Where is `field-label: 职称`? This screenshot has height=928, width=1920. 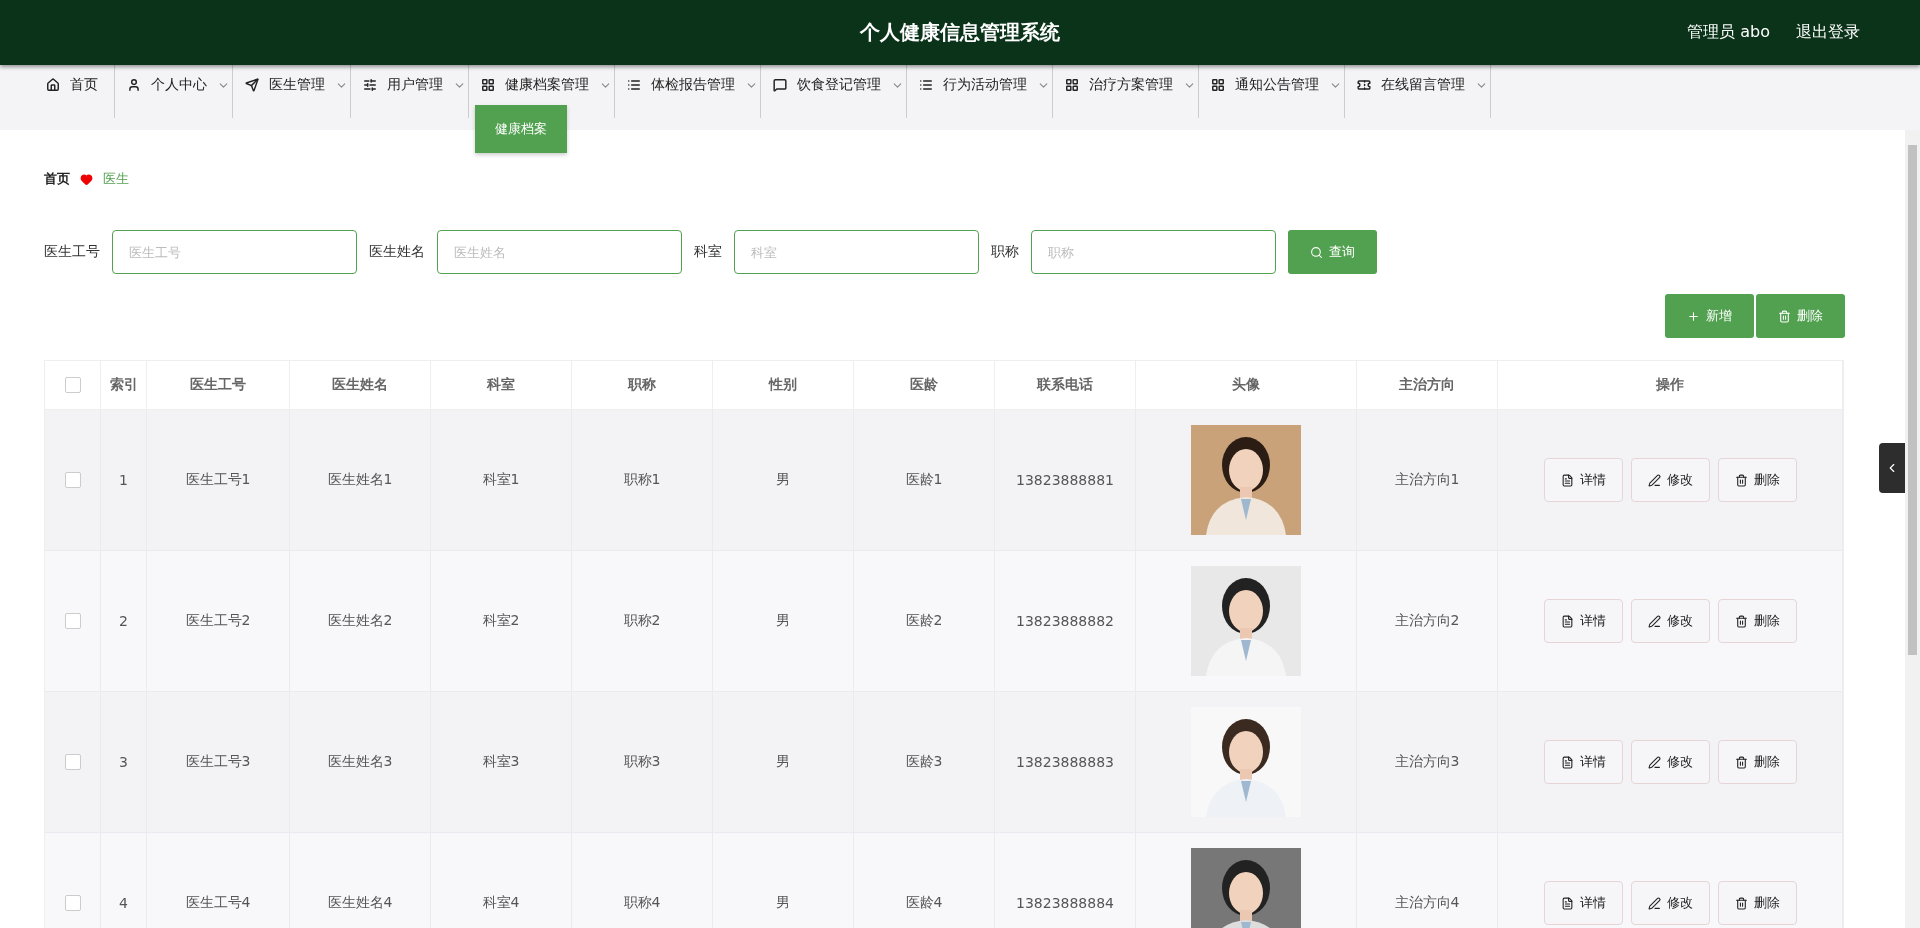
field-label: 职称 is located at coordinates (1005, 252).